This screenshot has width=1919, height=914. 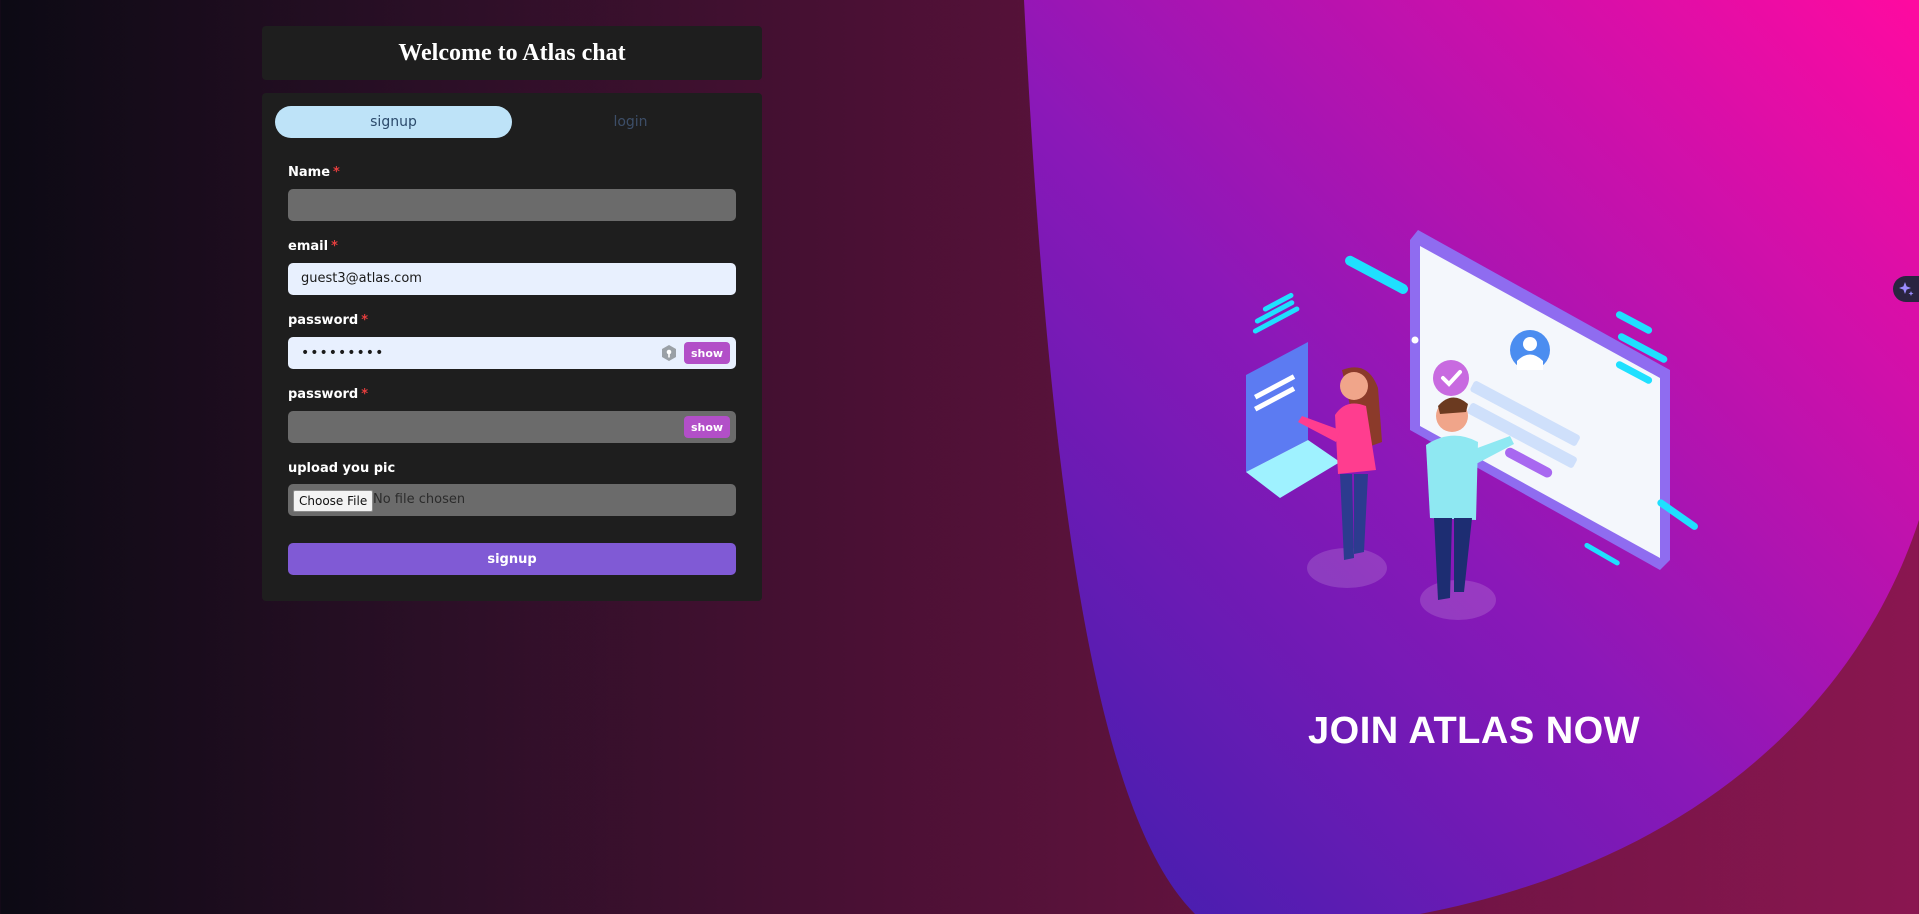 I want to click on email-label-text: email, so click(x=308, y=246).